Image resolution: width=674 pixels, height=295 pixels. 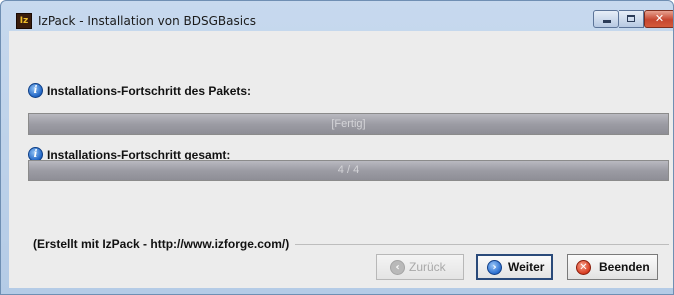 What do you see at coordinates (149, 91) in the screenshot?
I see `package-progress-label: Installations-Fortschritt des Pakets:` at bounding box center [149, 91].